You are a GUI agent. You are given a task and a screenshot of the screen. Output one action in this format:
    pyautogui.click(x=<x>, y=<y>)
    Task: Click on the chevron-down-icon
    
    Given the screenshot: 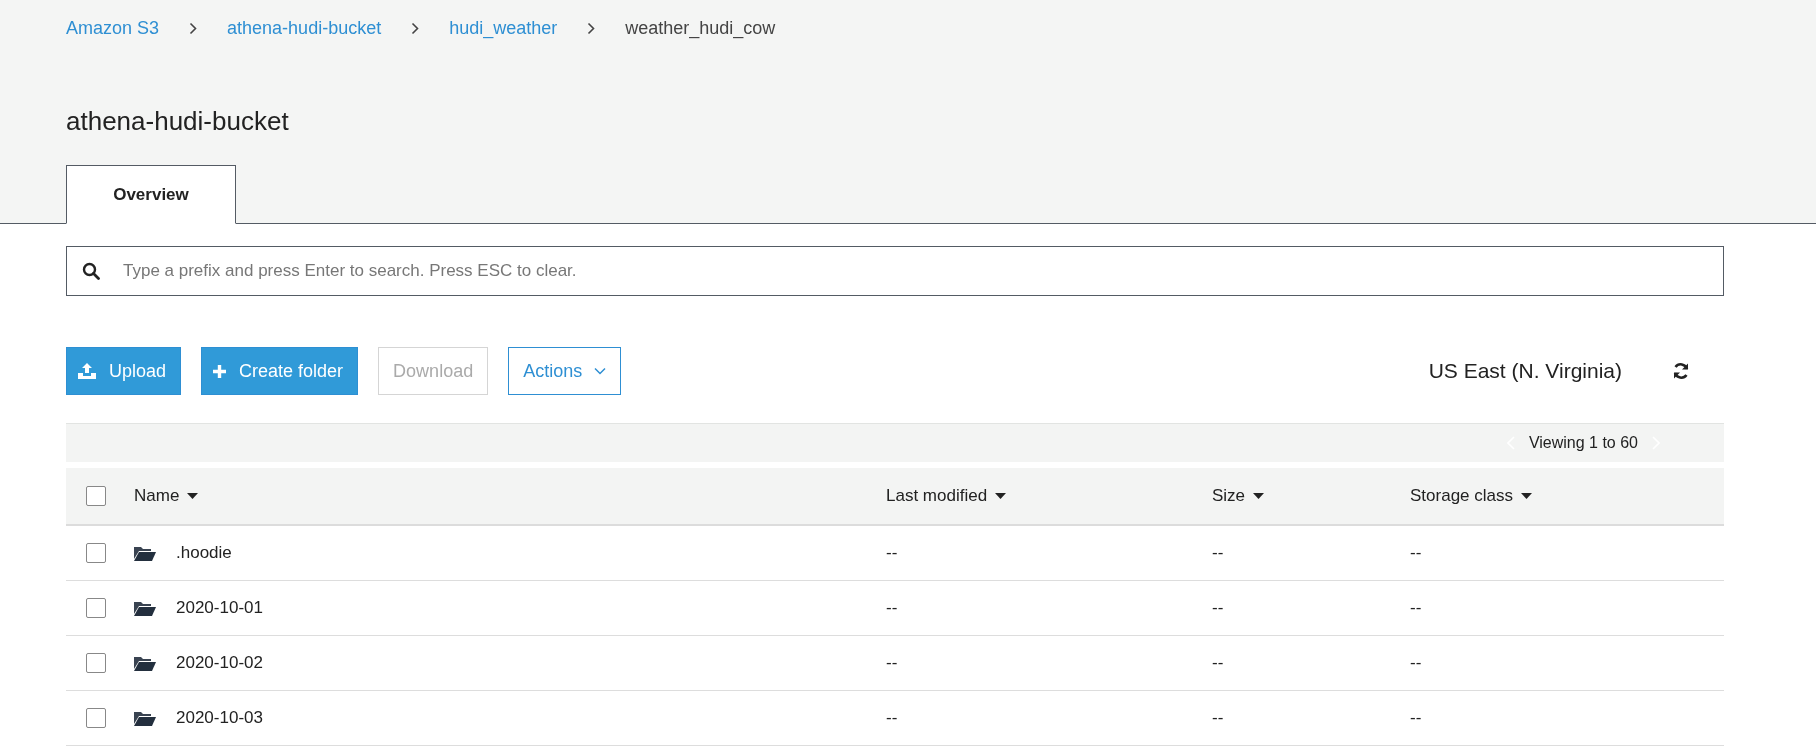 What is the action you would take?
    pyautogui.click(x=600, y=371)
    